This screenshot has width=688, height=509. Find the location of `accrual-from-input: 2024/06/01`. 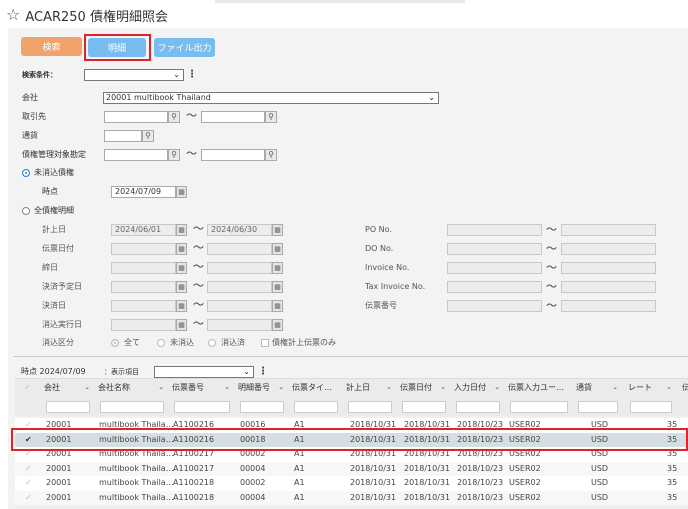

accrual-from-input: 2024/06/01 is located at coordinates (143, 230).